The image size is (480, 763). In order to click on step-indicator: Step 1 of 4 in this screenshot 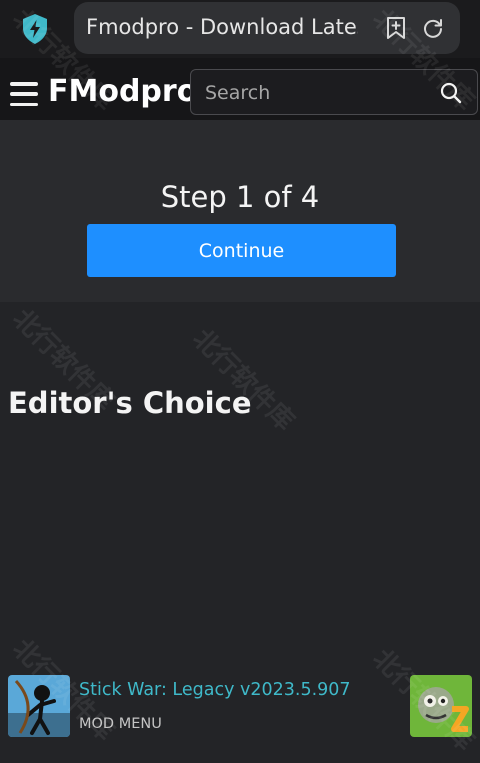, I will do `click(240, 197)`.